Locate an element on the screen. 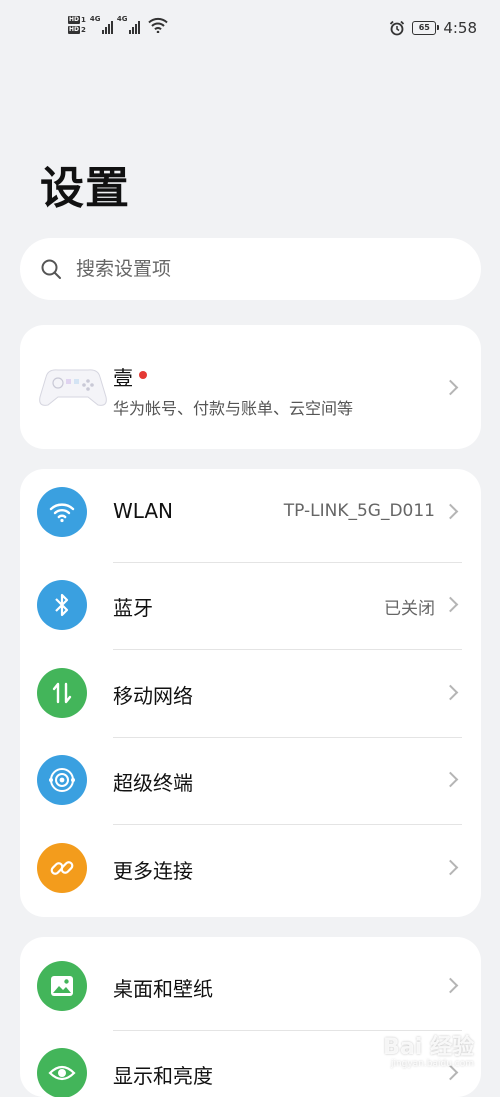  mobile-network-icon is located at coordinates (62, 693).